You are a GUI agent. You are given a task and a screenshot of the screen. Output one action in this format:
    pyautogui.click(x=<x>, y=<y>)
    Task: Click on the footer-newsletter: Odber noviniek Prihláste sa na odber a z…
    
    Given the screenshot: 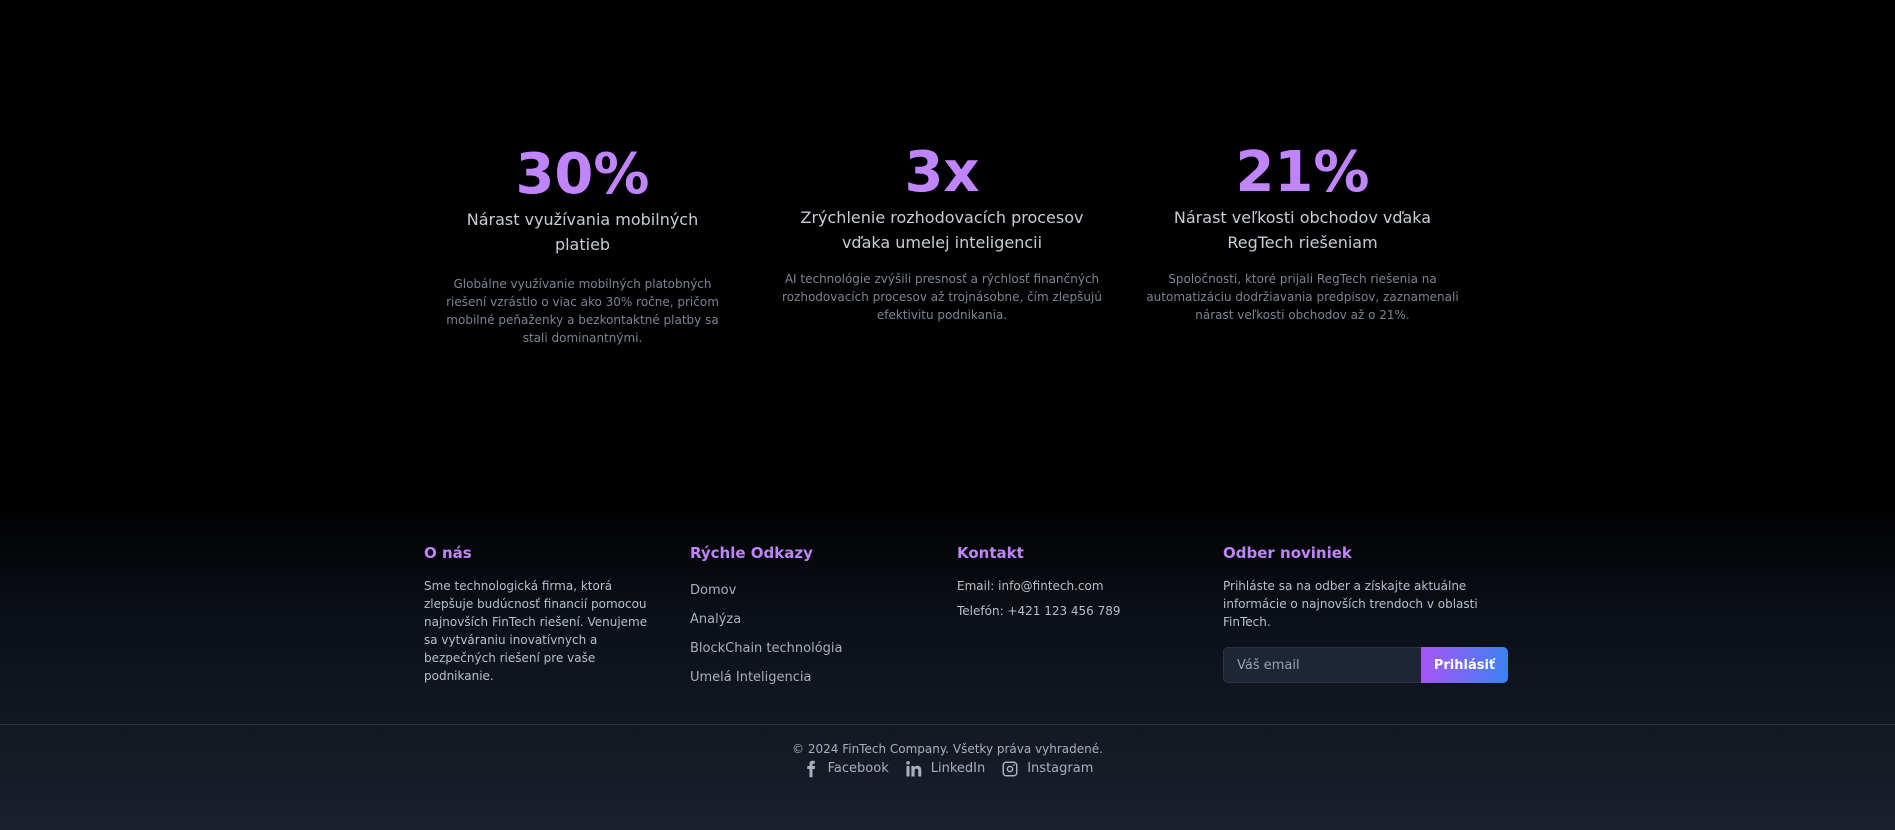 What is the action you would take?
    pyautogui.click(x=1368, y=613)
    